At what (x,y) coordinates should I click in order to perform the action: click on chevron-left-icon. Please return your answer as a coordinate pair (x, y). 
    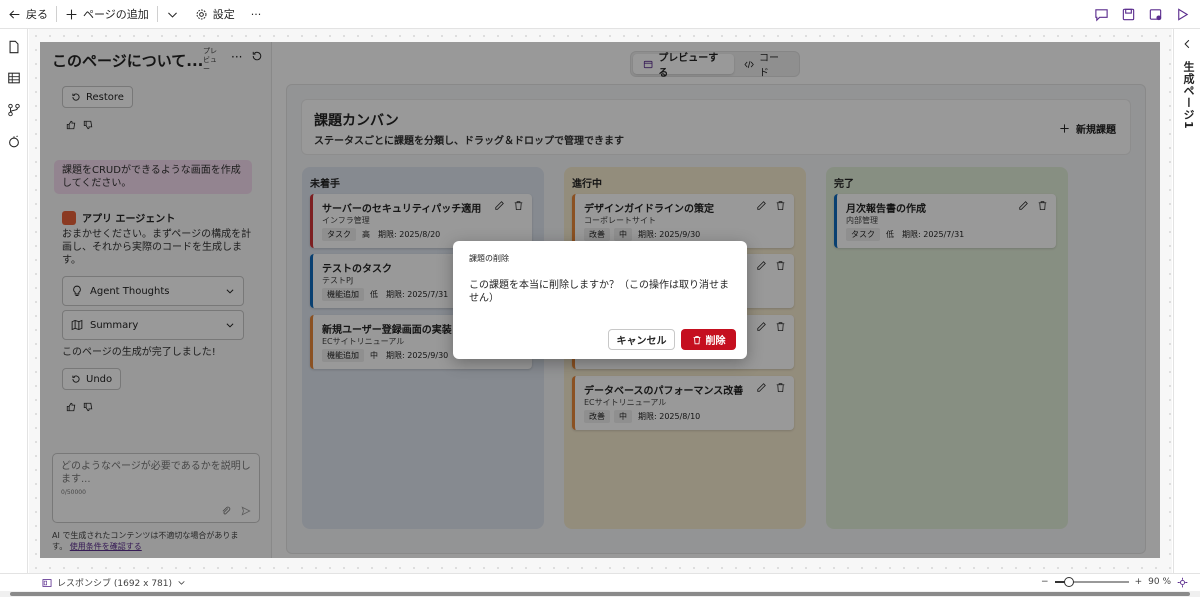
    Looking at the image, I should click on (1187, 44).